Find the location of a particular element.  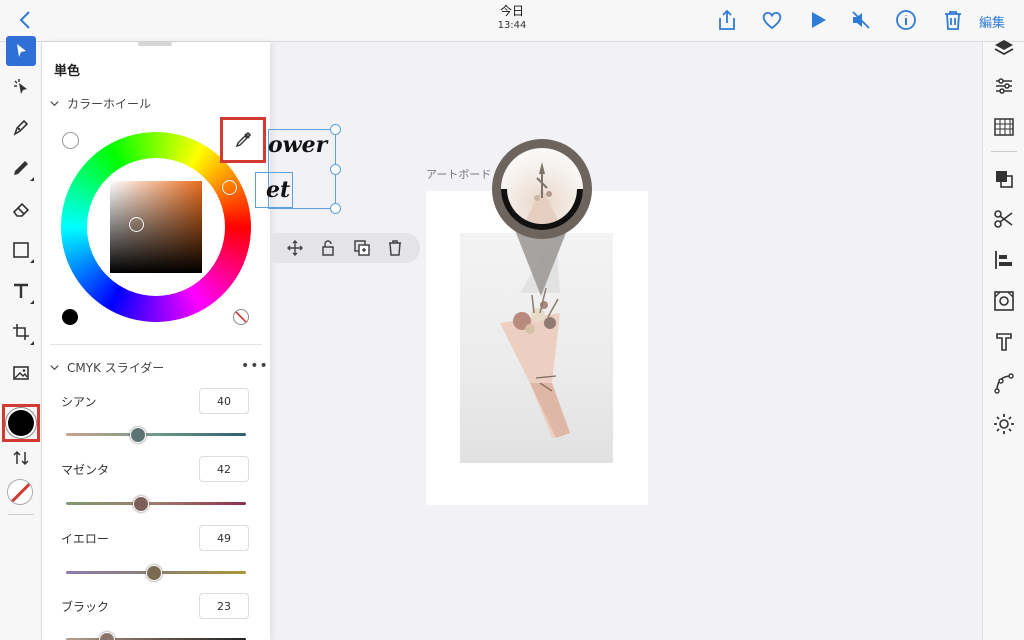

settings-gear-icon is located at coordinates (1004, 424).